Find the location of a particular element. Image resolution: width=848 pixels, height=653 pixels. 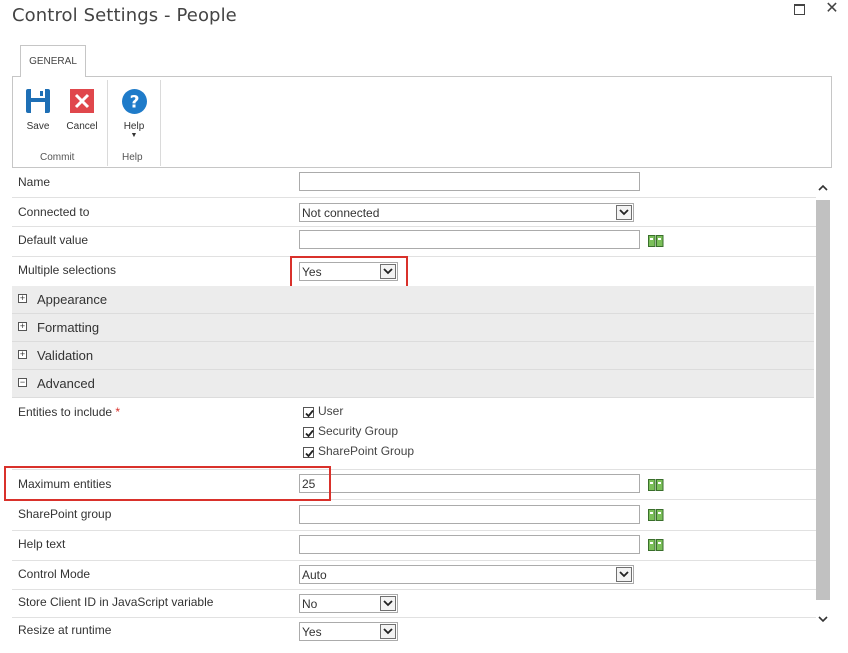

cancel-button: Cancel is located at coordinates (82, 110).